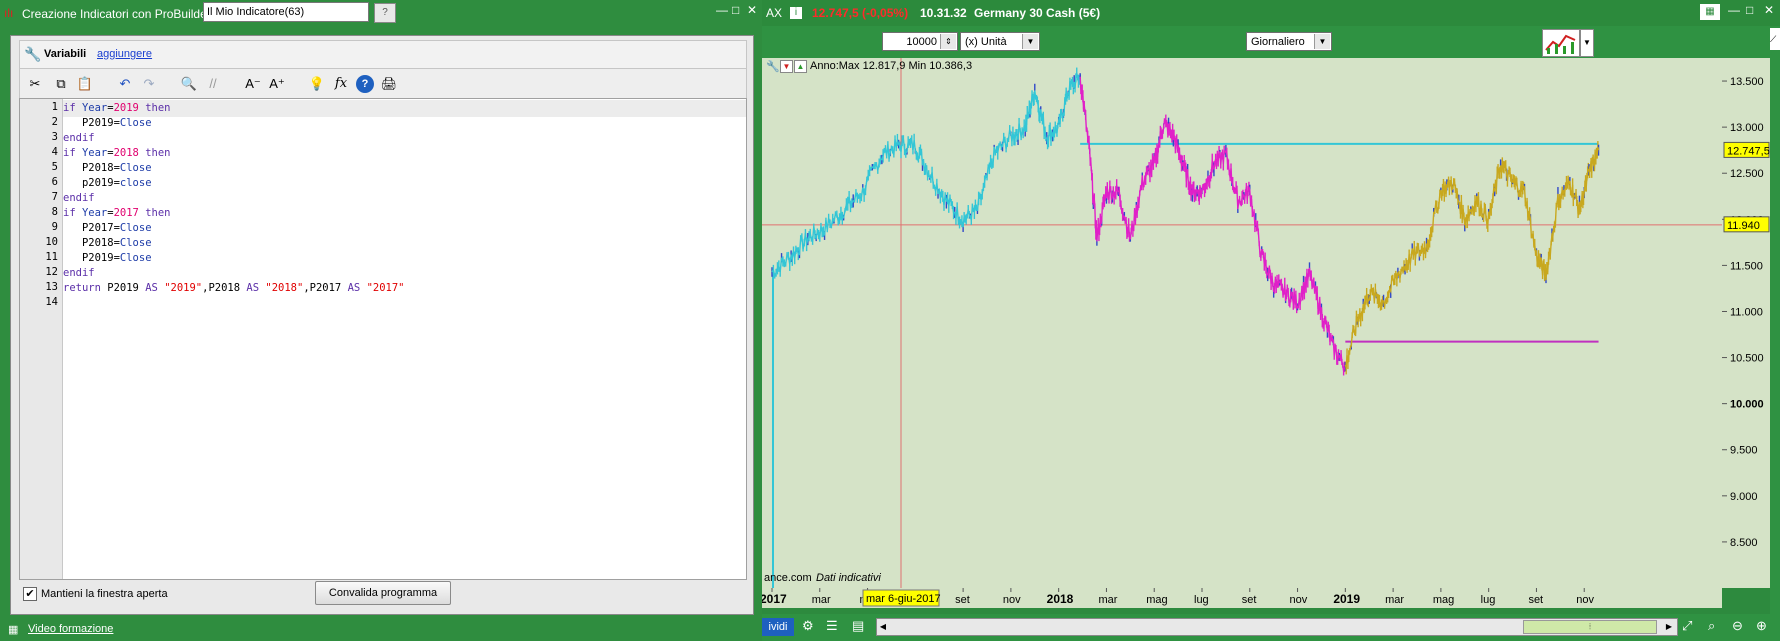 The width and height of the screenshot is (1780, 641). What do you see at coordinates (125, 84) in the screenshot?
I see `undo-icon: ↶` at bounding box center [125, 84].